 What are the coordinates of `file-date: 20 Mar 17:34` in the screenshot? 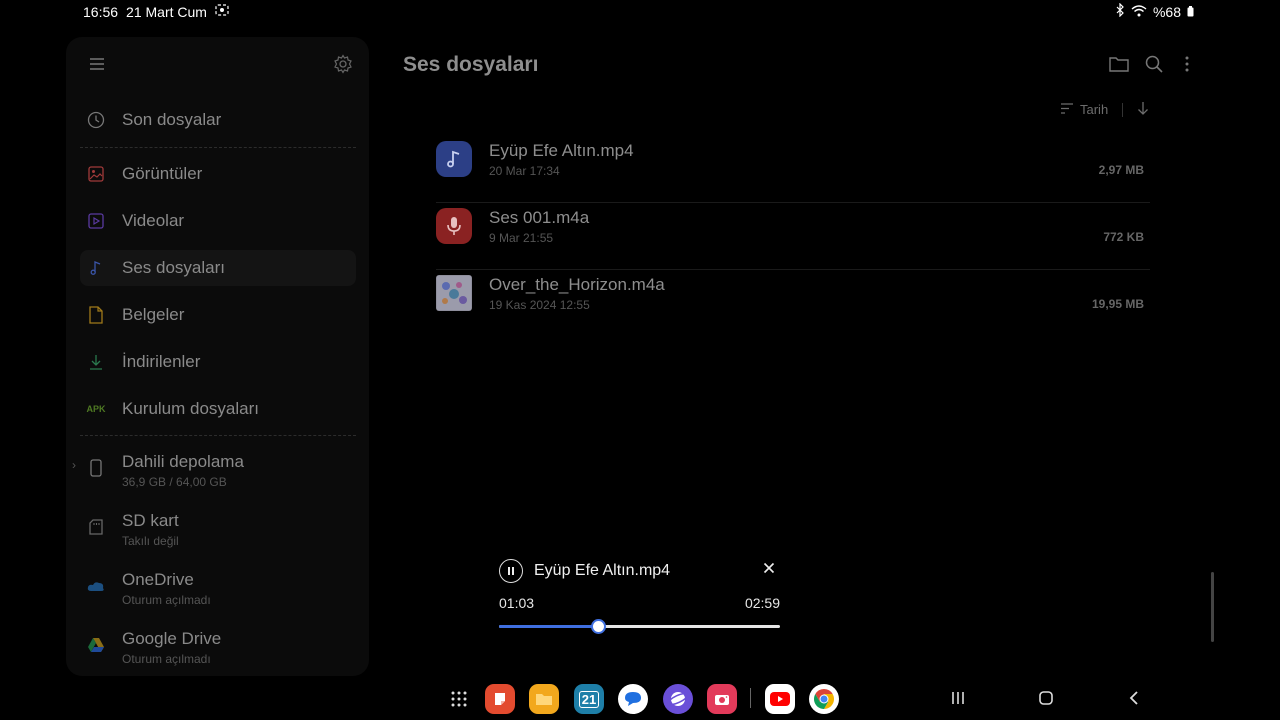 It's located at (524, 171).